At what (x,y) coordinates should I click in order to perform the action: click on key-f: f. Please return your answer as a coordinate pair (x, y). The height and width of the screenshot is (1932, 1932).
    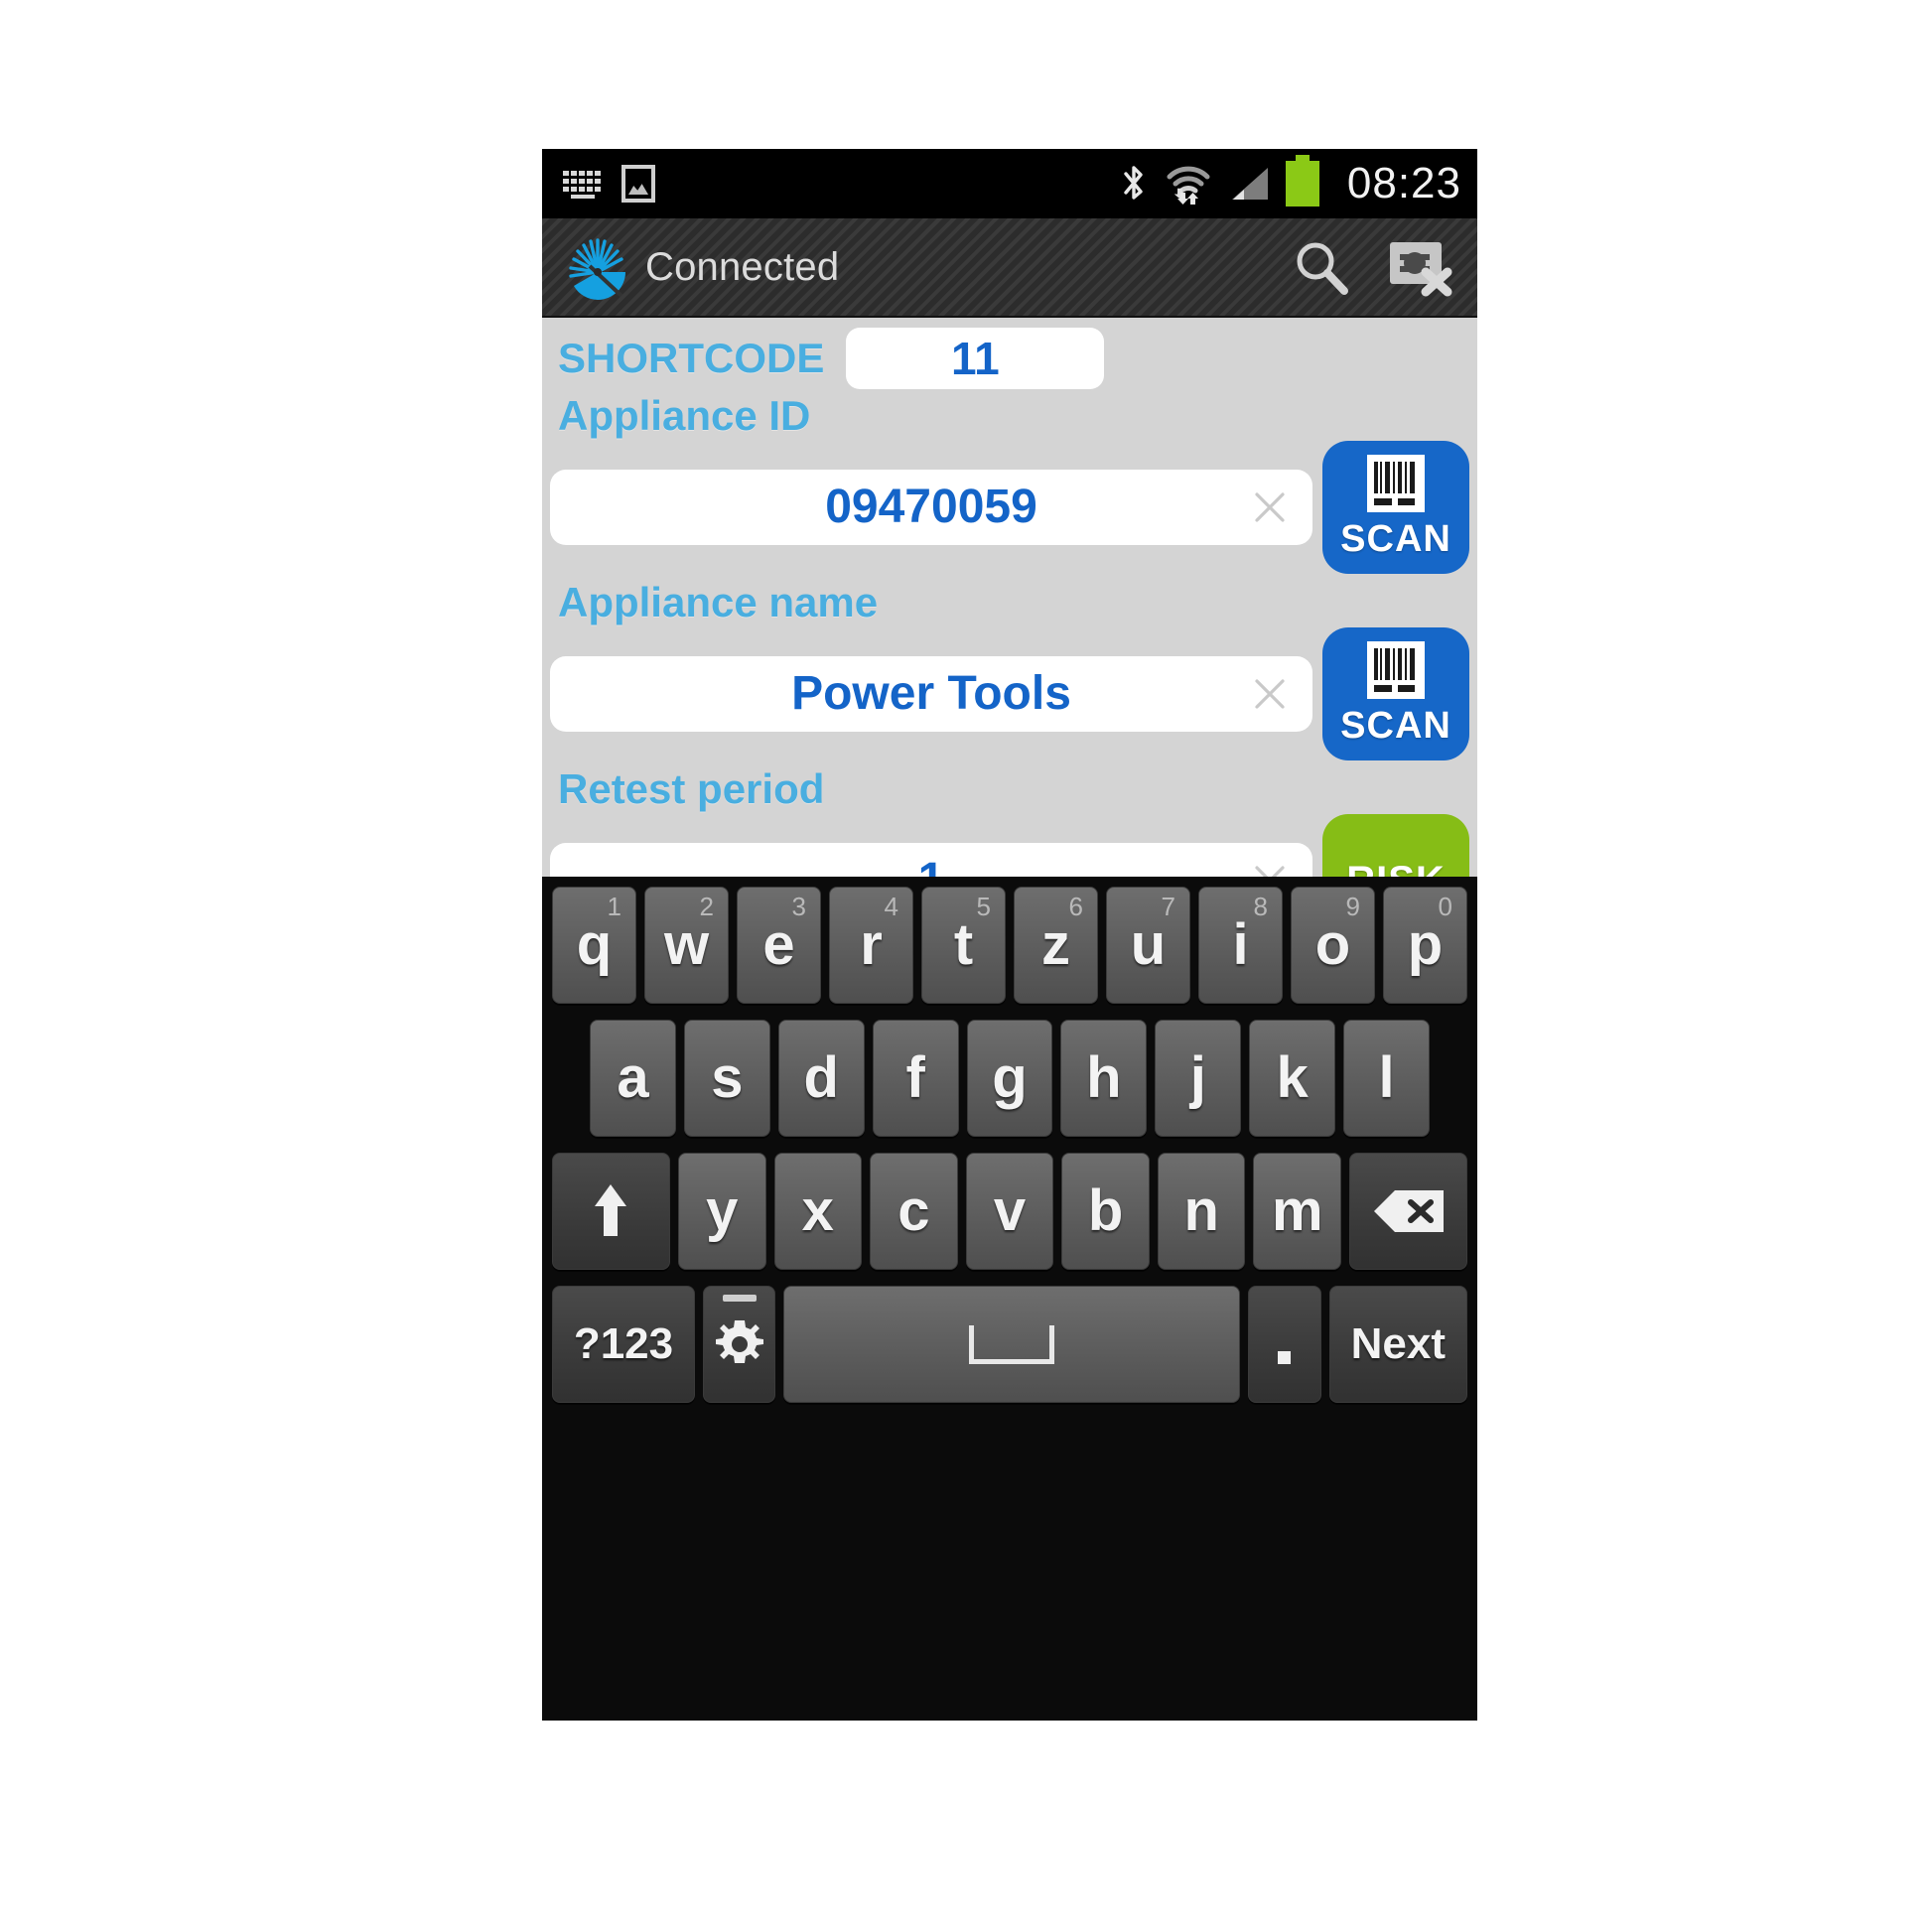
    Looking at the image, I should click on (915, 1079).